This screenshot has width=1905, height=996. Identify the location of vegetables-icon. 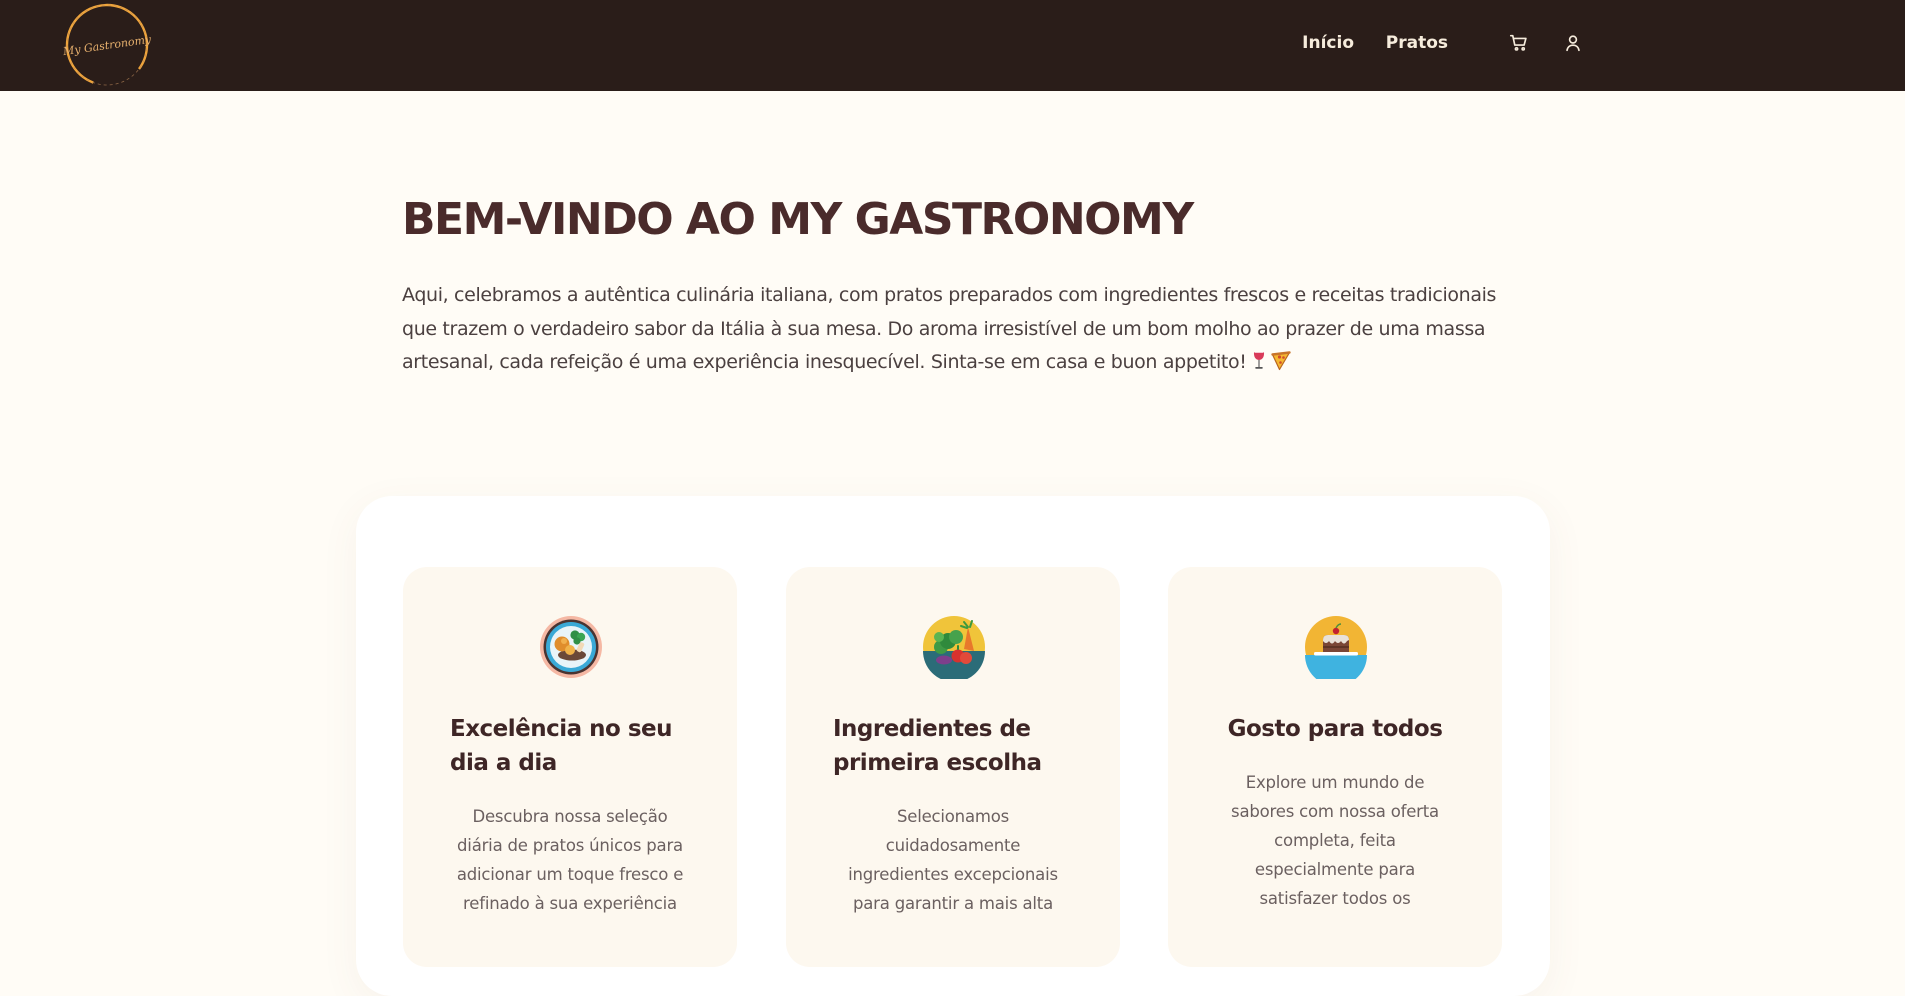
(954, 648).